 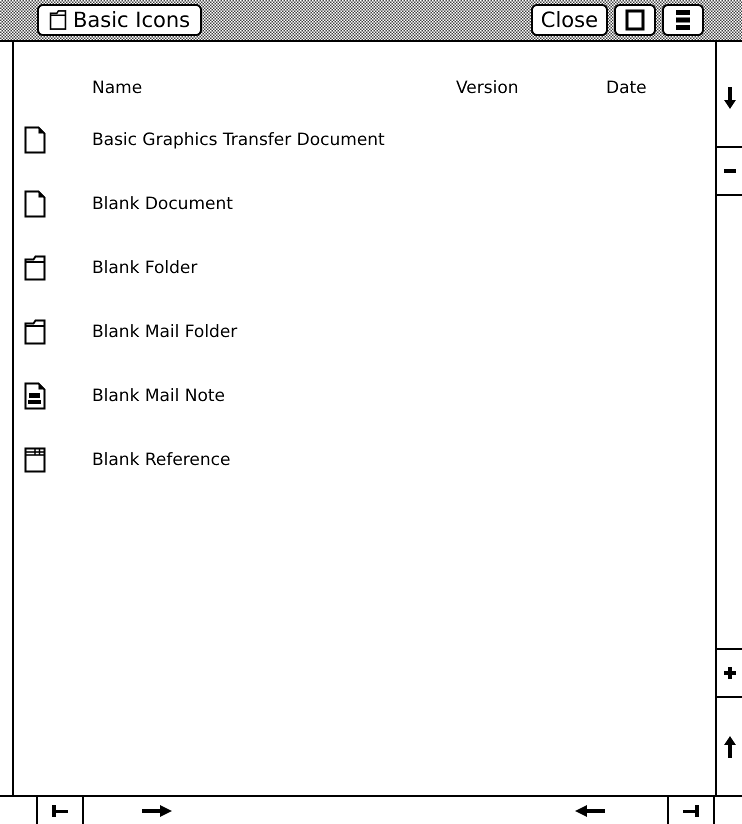 What do you see at coordinates (159, 396) in the screenshot?
I see `item-name: Blank Mail Note` at bounding box center [159, 396].